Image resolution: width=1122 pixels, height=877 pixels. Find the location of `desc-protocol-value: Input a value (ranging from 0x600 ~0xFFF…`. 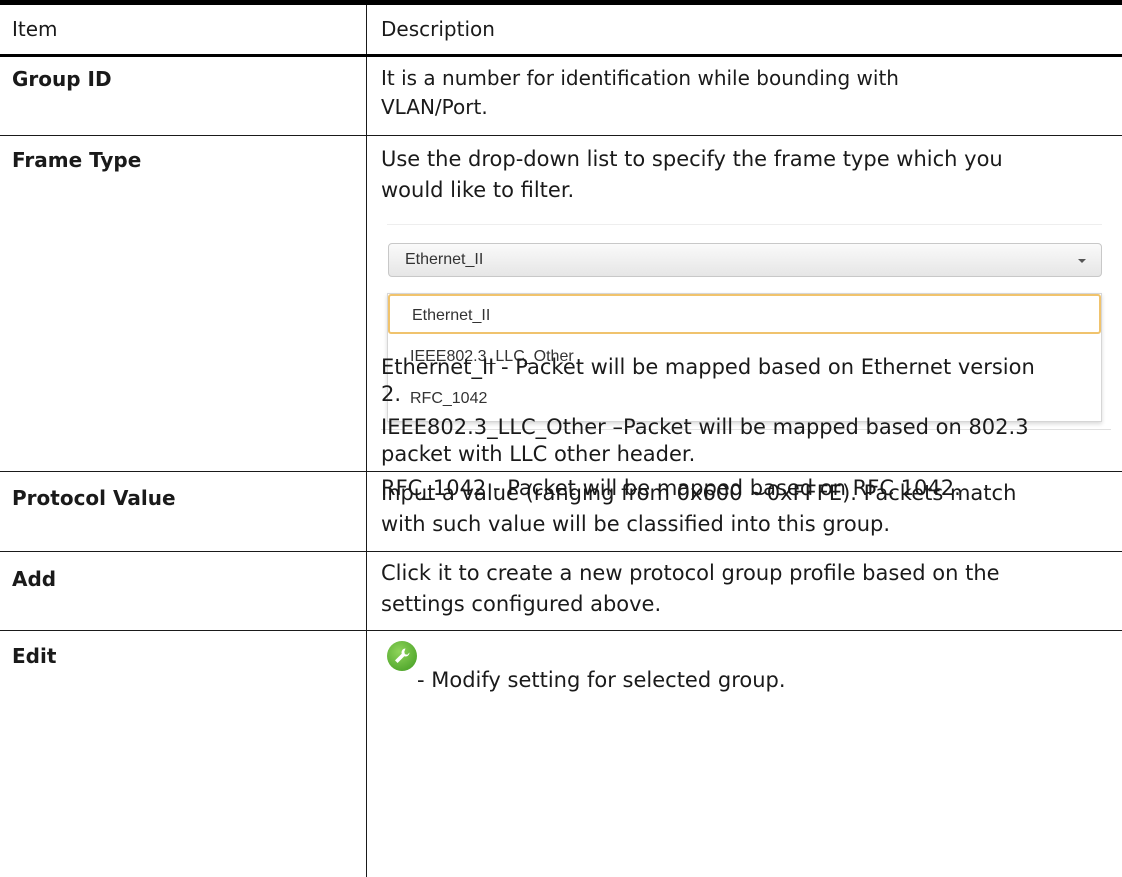

desc-protocol-value: Input a value (ranging from 0x600 ~0xFFF… is located at coordinates (743, 509).